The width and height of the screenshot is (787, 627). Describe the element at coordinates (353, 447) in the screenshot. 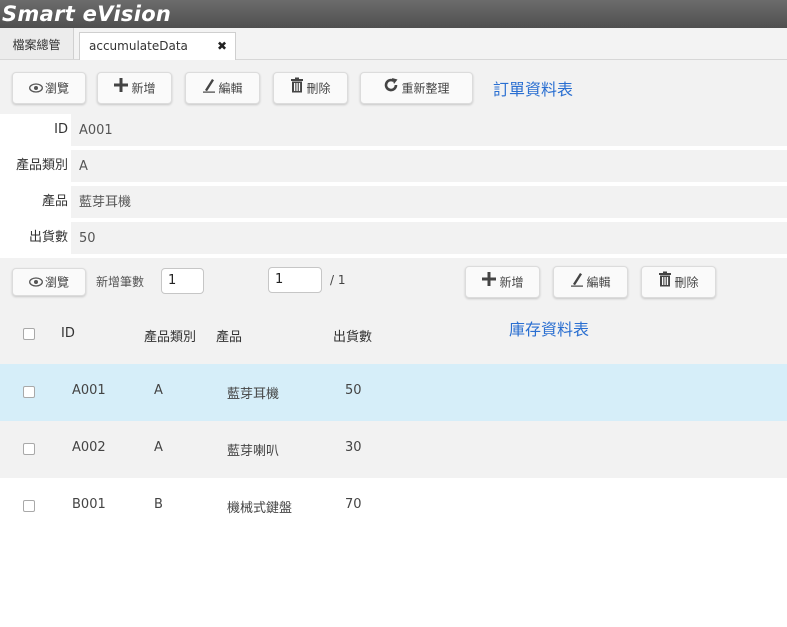

I see `cell-quantity: 30` at that location.